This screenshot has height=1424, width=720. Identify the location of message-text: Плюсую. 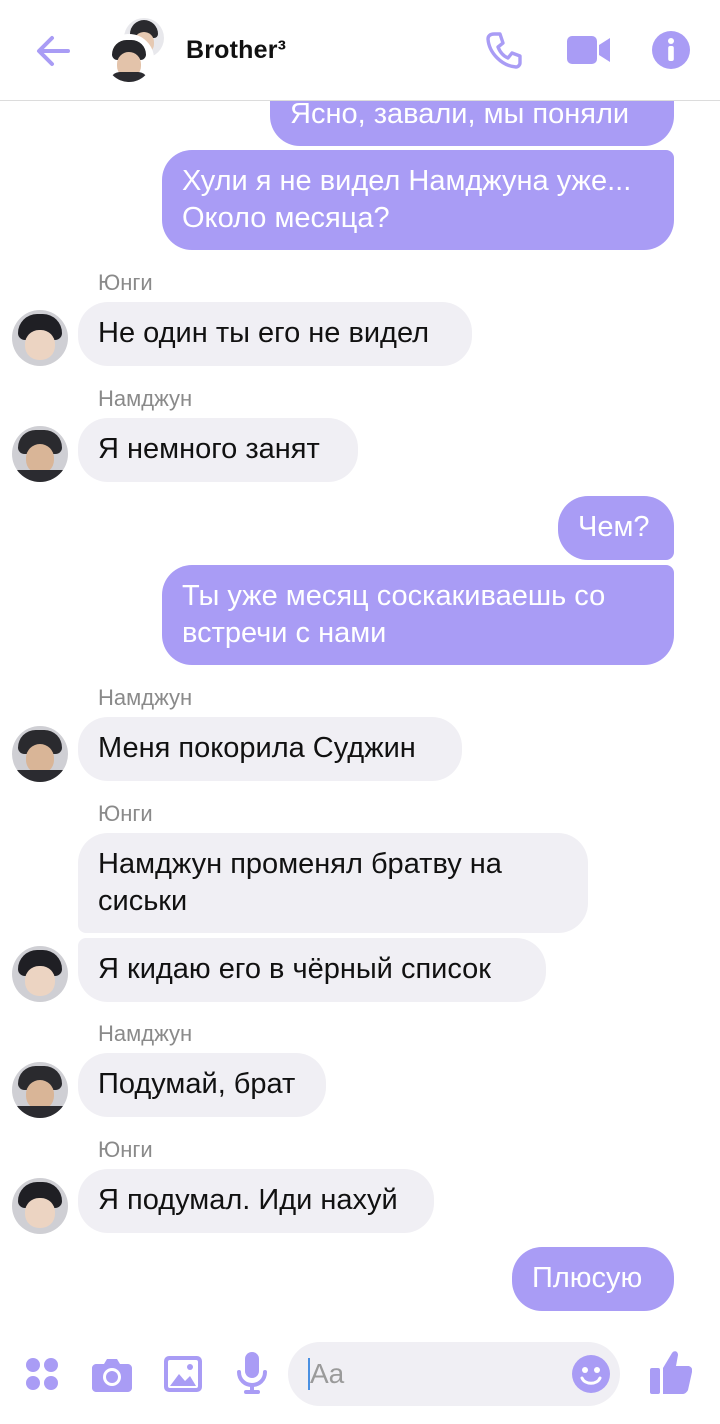
(587, 1278).